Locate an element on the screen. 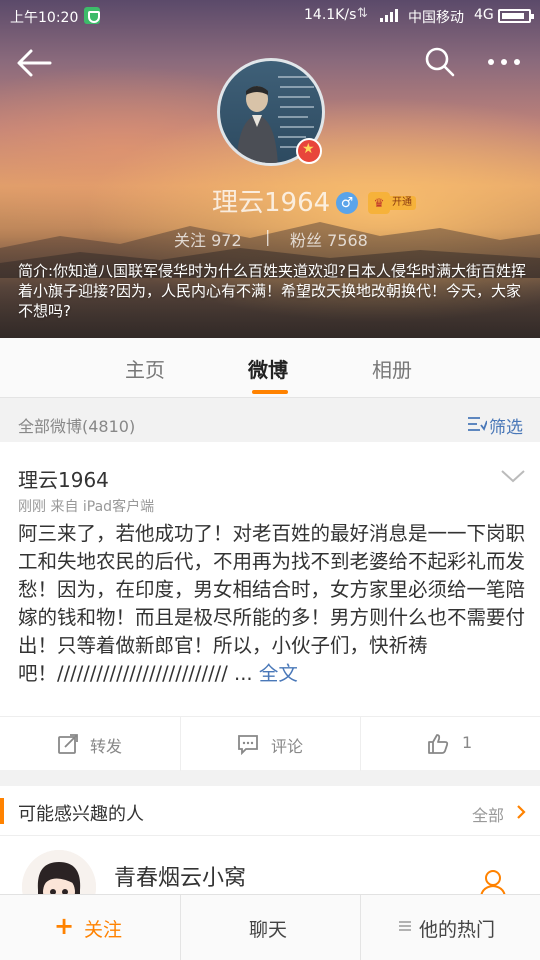 This screenshot has height=960, width=540. vip-membership-badge: ♛ 开通 is located at coordinates (395, 203).